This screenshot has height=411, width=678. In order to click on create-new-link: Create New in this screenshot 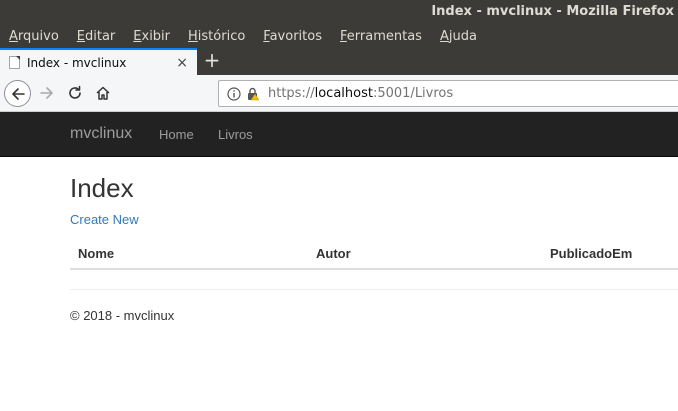, I will do `click(104, 219)`.